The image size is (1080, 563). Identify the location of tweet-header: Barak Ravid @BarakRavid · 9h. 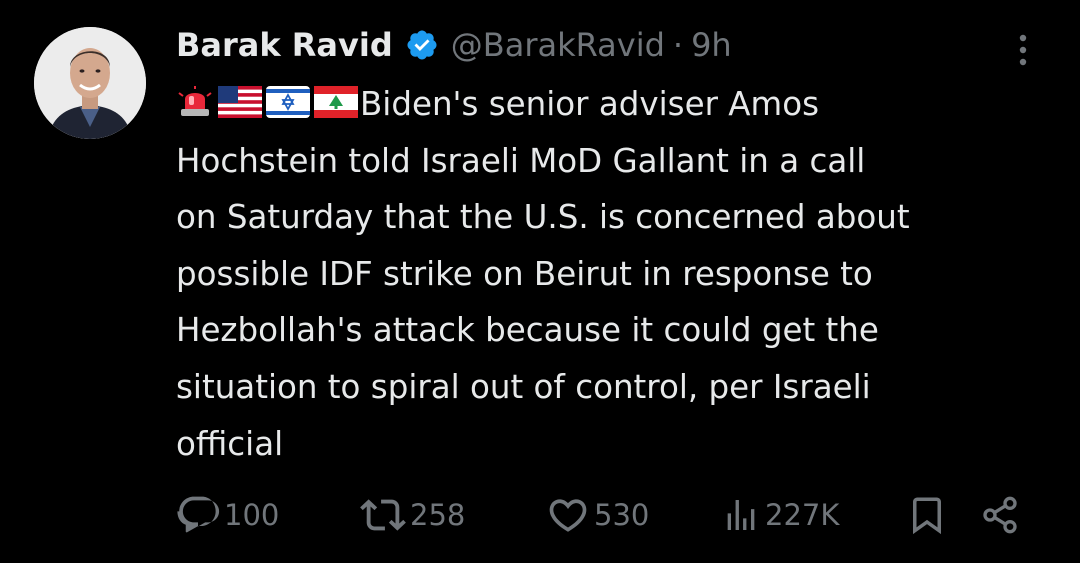
(616, 45).